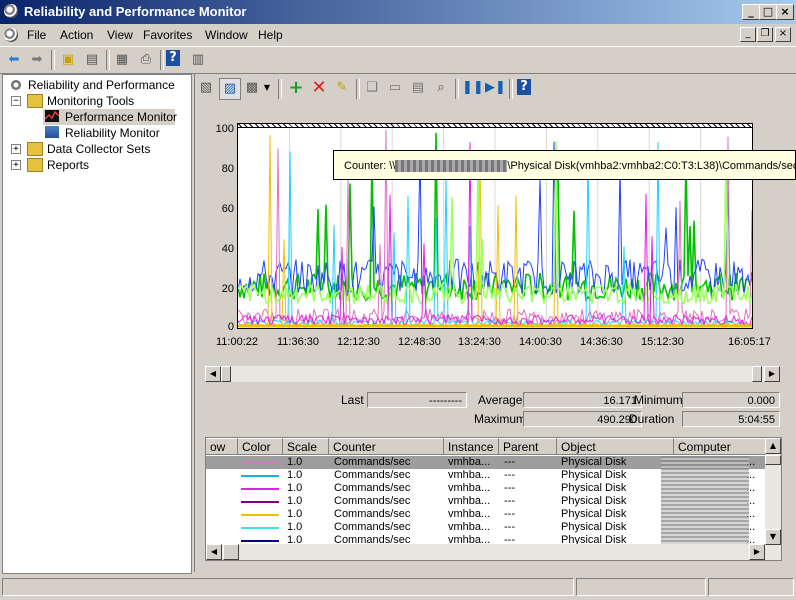  I want to click on column-header-object: Object, so click(615, 446).